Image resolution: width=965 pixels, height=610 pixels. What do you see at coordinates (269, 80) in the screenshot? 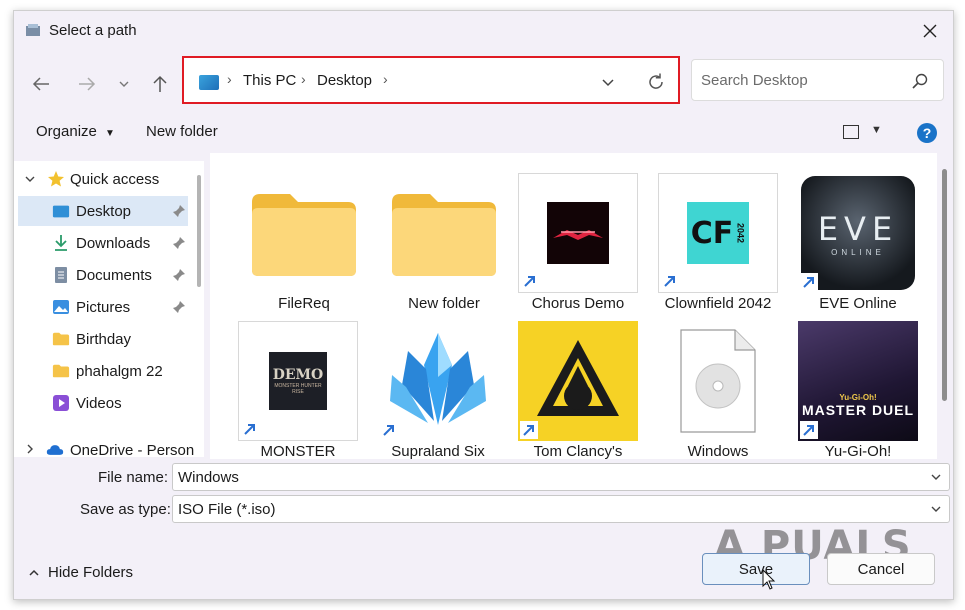
I see `breadcrumb-this-pc: This PC` at bounding box center [269, 80].